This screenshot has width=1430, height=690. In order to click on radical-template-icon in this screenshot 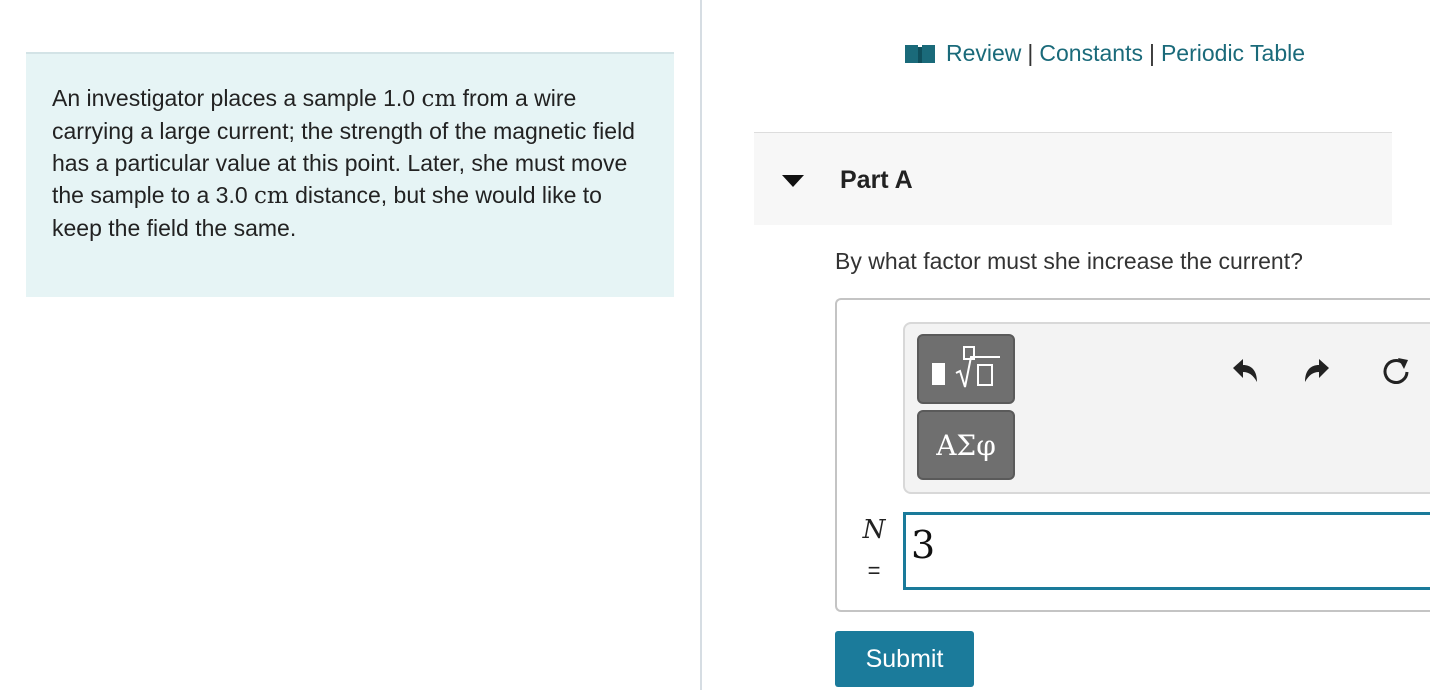, I will do `click(966, 367)`.